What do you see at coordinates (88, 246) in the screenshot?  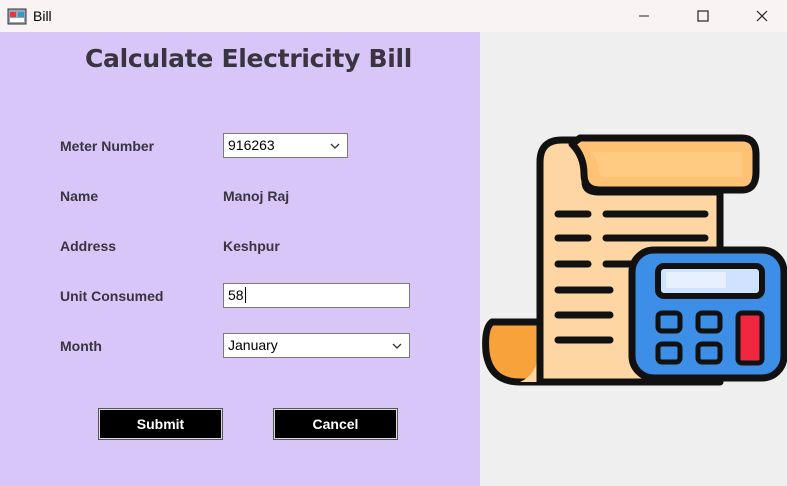 I see `address-label: Address` at bounding box center [88, 246].